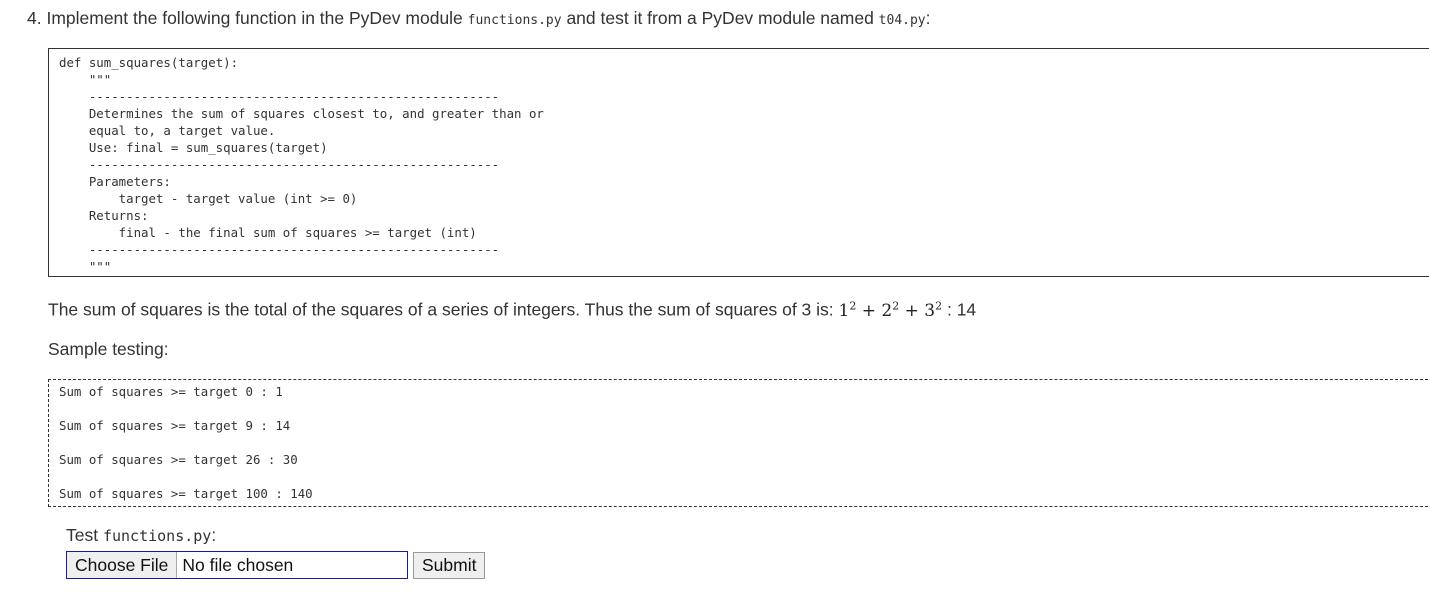 This screenshot has height=592, width=1429. I want to click on math-term: 1, so click(844, 310).